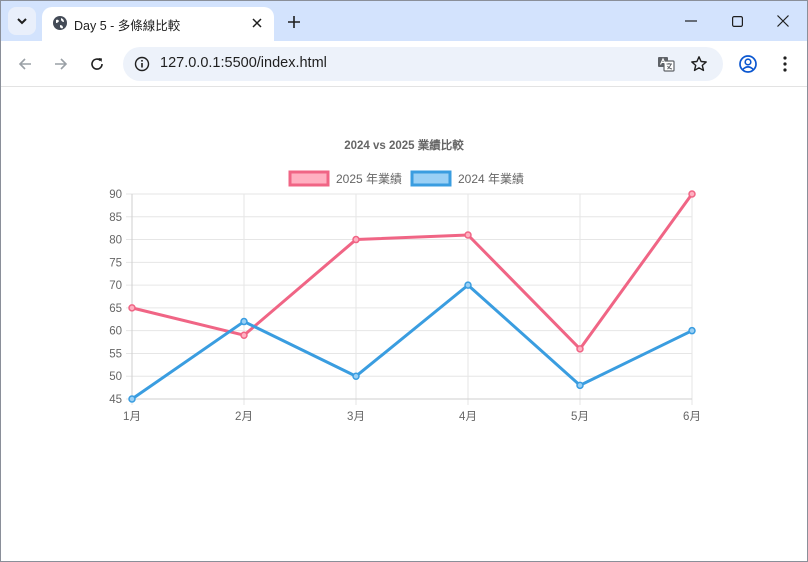  I want to click on close-window-button, so click(783, 21).